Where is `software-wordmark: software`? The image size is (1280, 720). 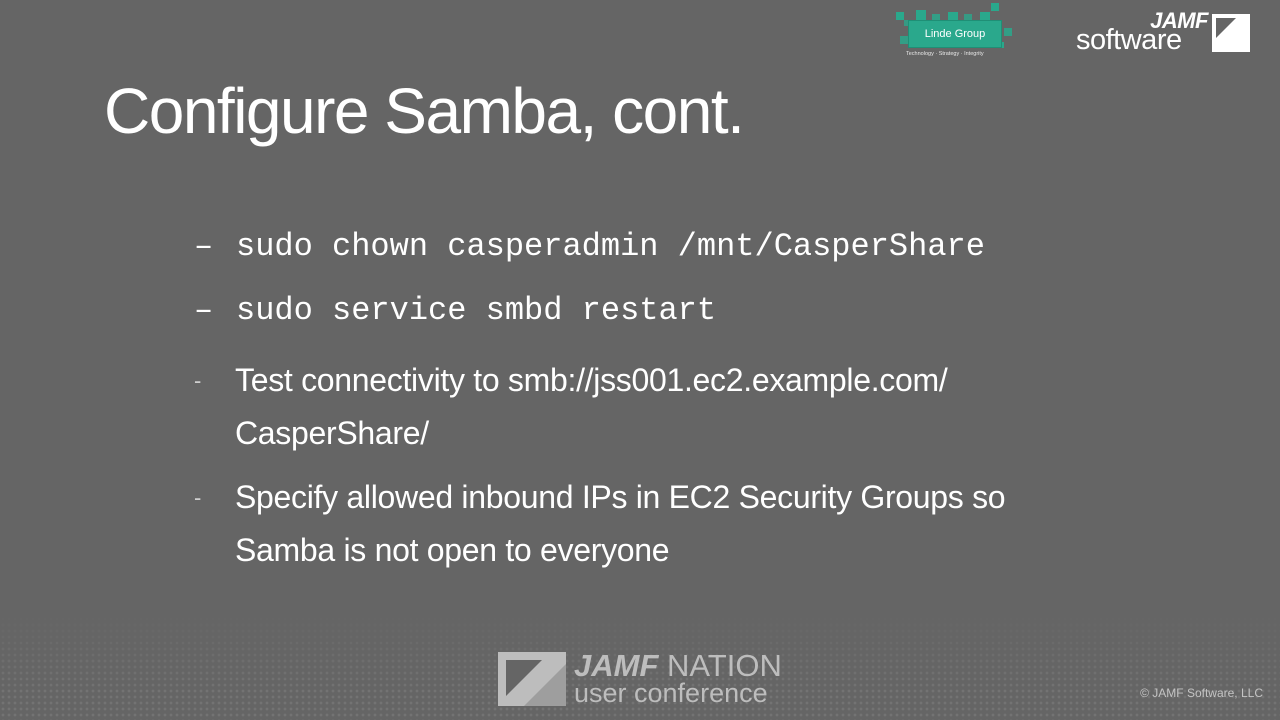 software-wordmark: software is located at coordinates (1129, 40).